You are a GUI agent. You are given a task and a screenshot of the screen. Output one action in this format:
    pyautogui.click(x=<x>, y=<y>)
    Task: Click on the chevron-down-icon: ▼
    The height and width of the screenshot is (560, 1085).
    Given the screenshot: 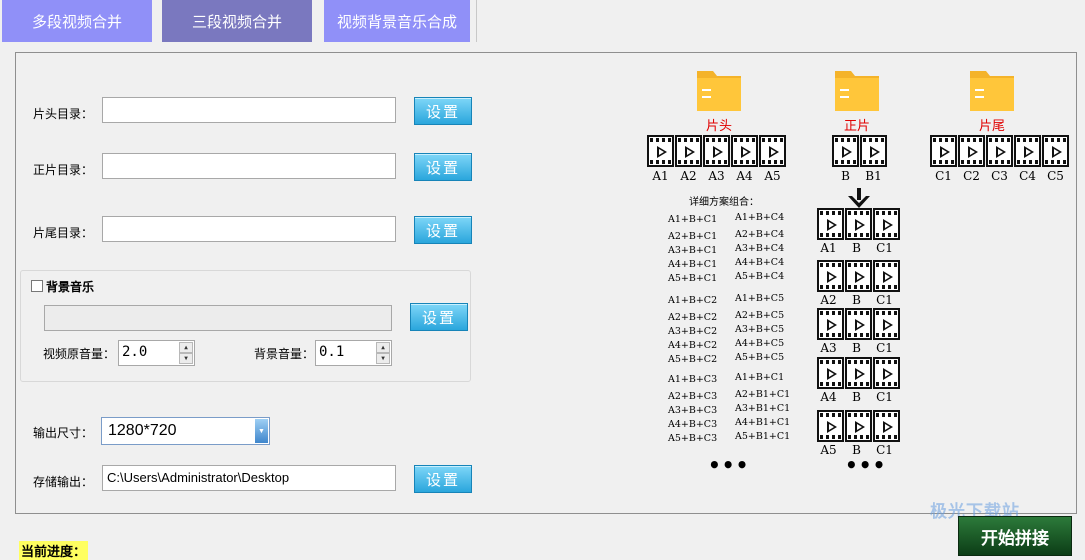 What is the action you would take?
    pyautogui.click(x=261, y=431)
    